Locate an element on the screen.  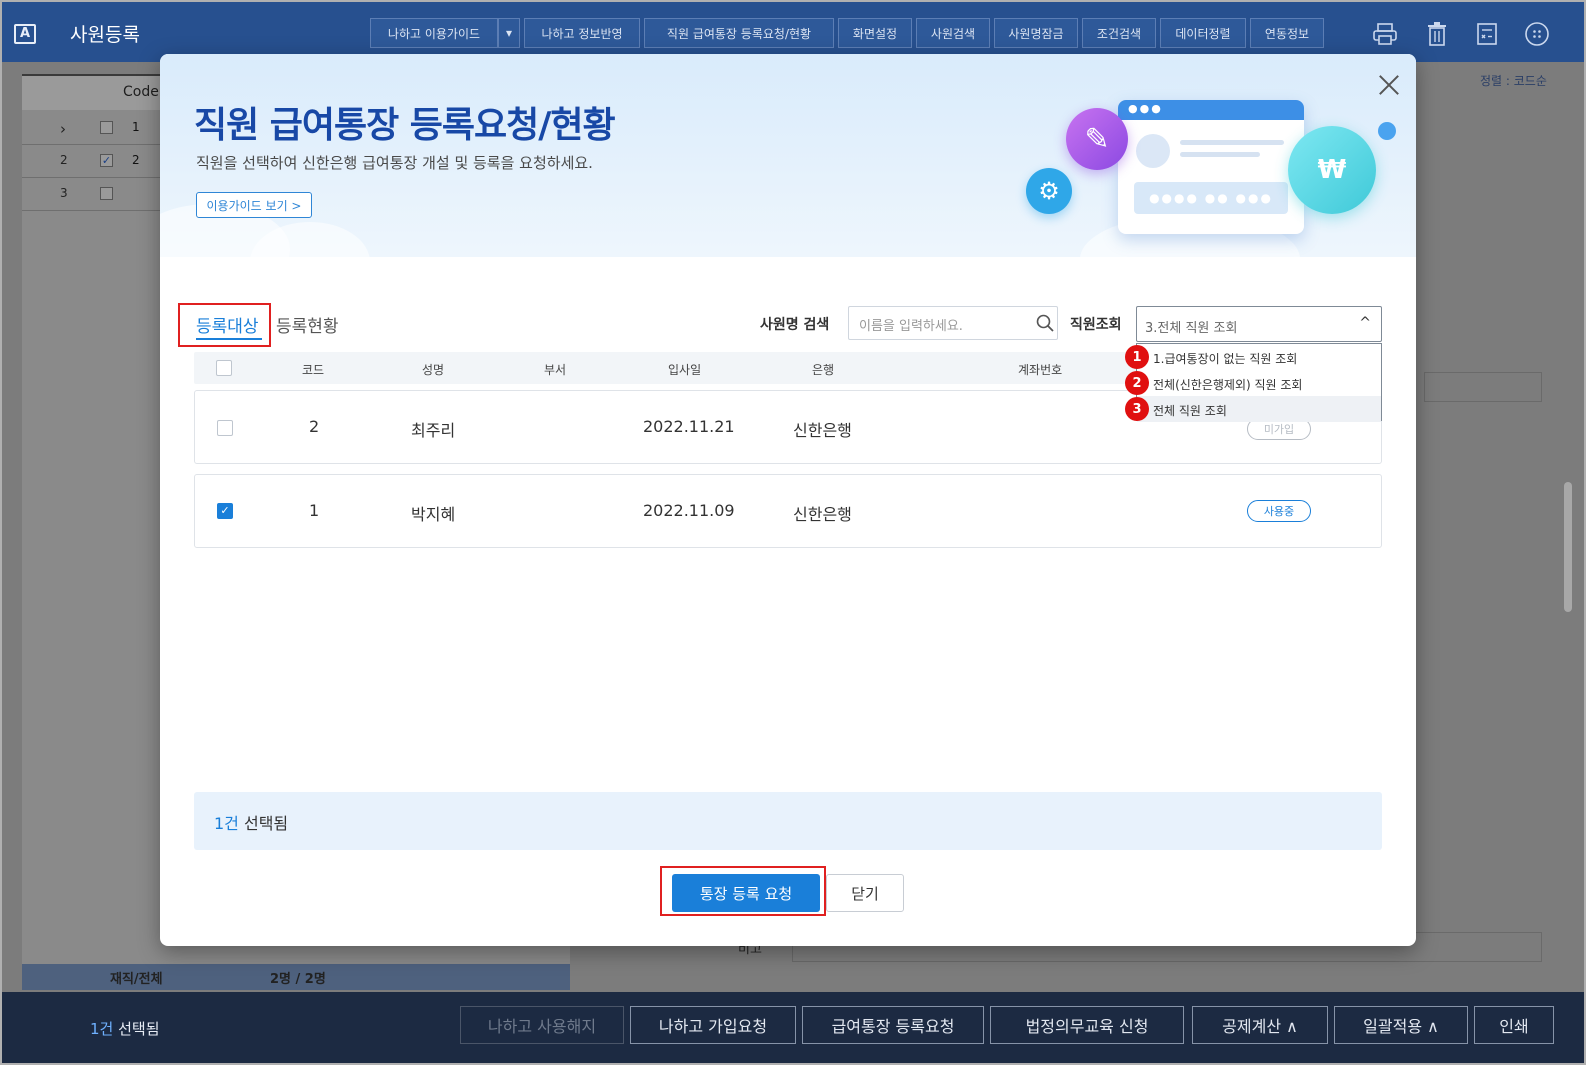
name-search-input: 이름을 입력하세요. is located at coordinates (953, 323).